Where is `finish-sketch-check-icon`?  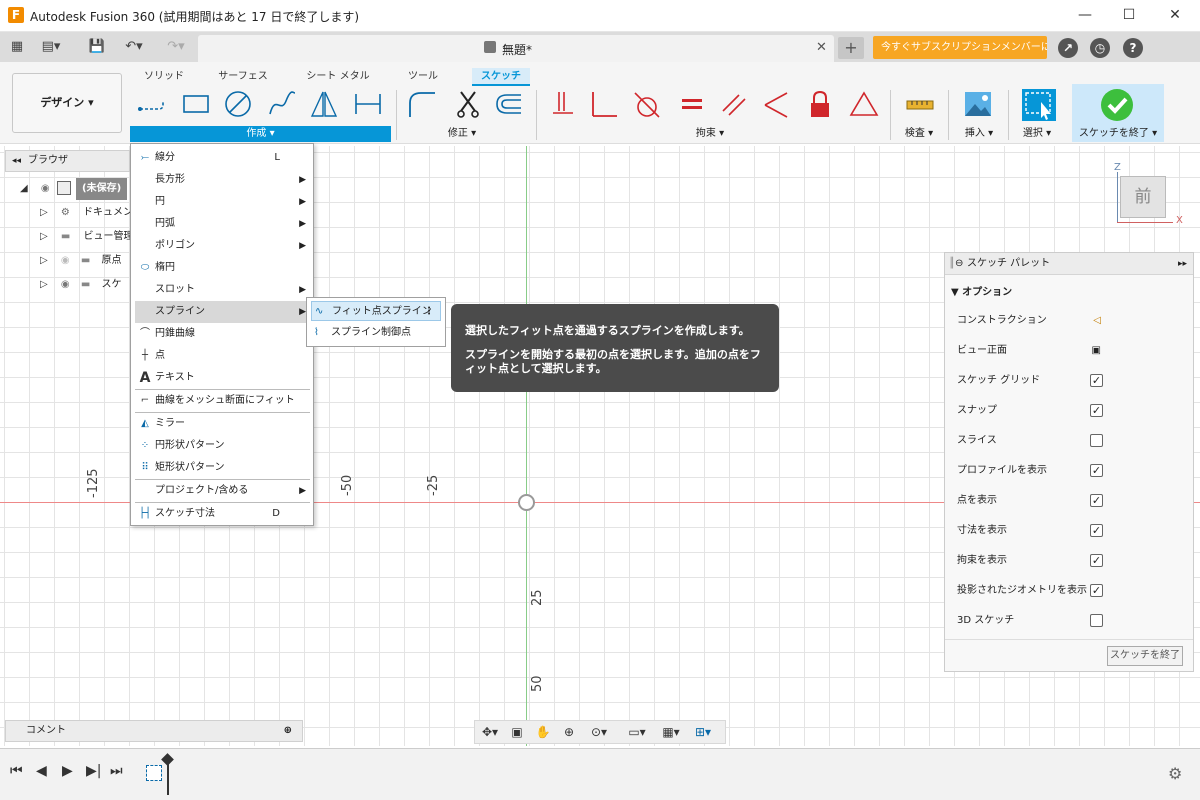 finish-sketch-check-icon is located at coordinates (1117, 105).